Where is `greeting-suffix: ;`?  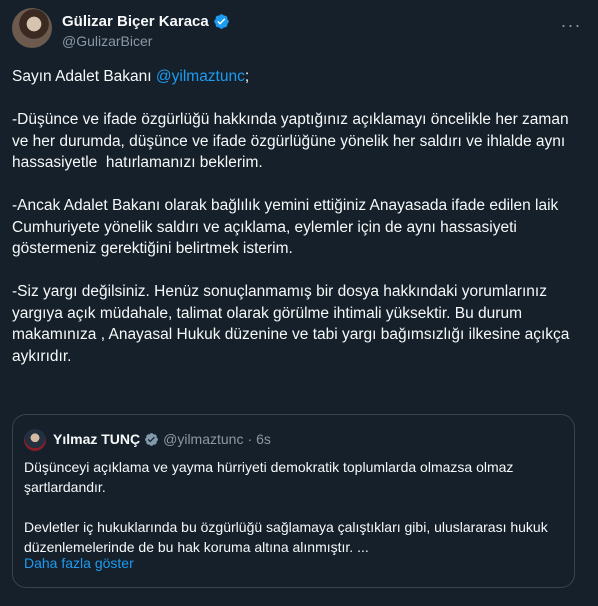 greeting-suffix: ; is located at coordinates (247, 76).